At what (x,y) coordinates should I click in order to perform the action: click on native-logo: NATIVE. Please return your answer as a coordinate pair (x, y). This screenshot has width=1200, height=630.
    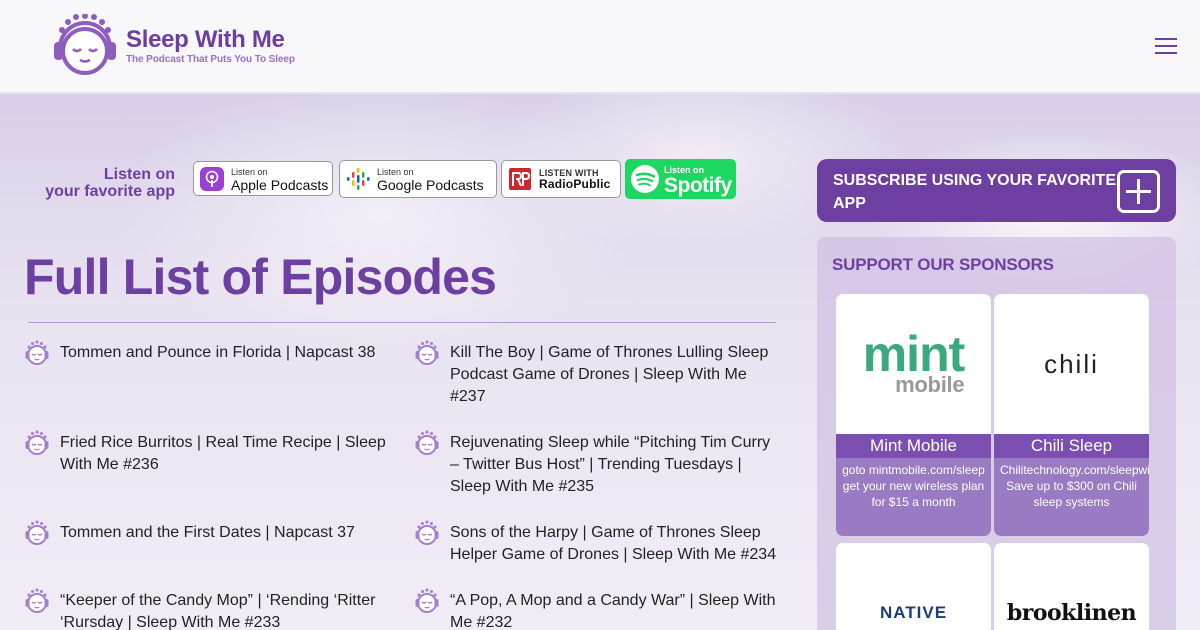
    Looking at the image, I should click on (913, 586).